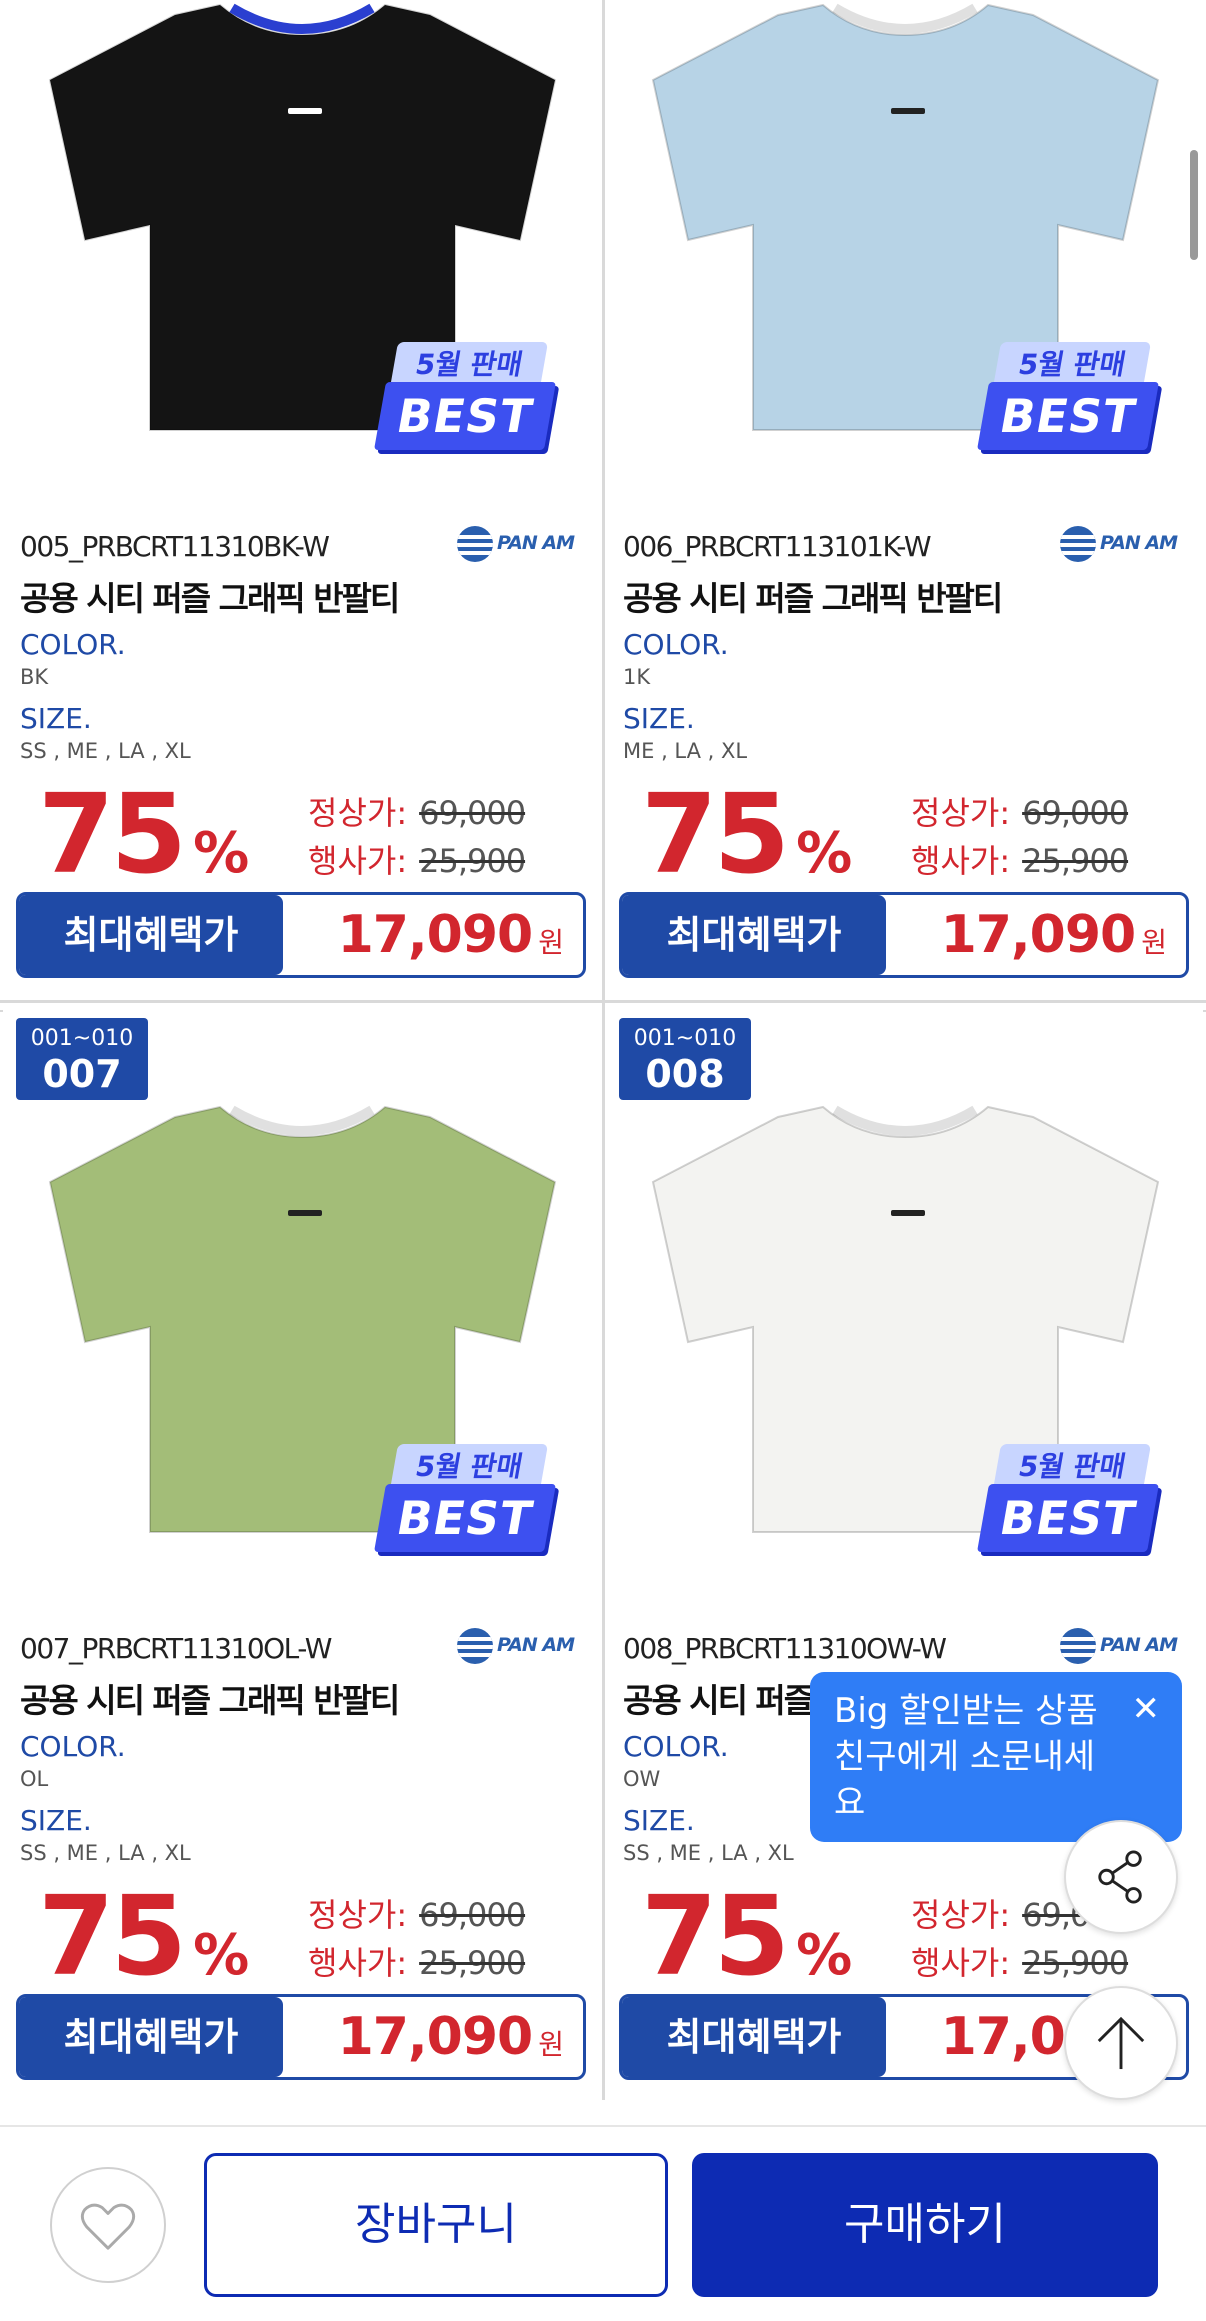 This screenshot has height=2321, width=1206. Describe the element at coordinates (1194, 205) in the screenshot. I see `scrollbar` at that location.